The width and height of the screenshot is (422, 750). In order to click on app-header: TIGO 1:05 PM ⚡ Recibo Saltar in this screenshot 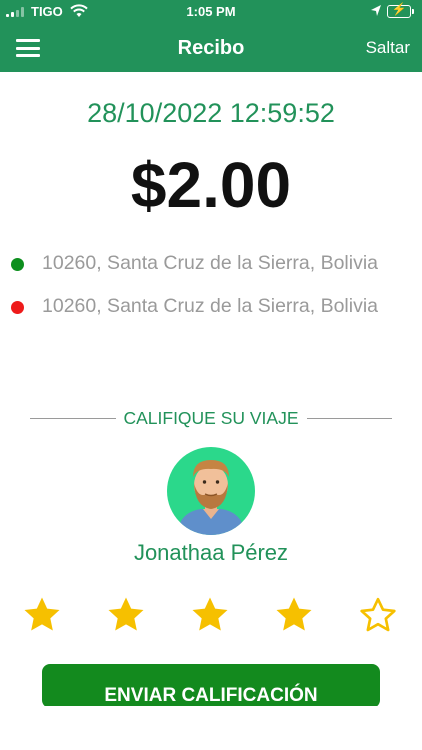, I will do `click(211, 36)`.